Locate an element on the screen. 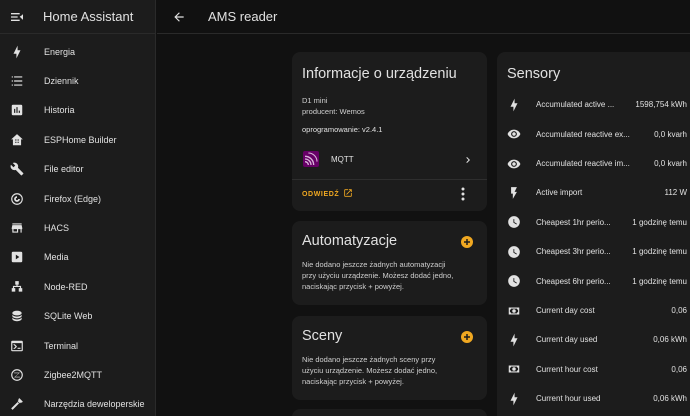 The image size is (690, 416). sidebar-item-terminal: Terminal is located at coordinates (77, 345).